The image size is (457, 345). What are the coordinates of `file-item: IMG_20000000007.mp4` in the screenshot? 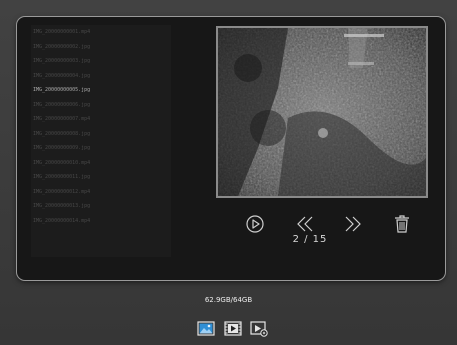 It's located at (101, 119).